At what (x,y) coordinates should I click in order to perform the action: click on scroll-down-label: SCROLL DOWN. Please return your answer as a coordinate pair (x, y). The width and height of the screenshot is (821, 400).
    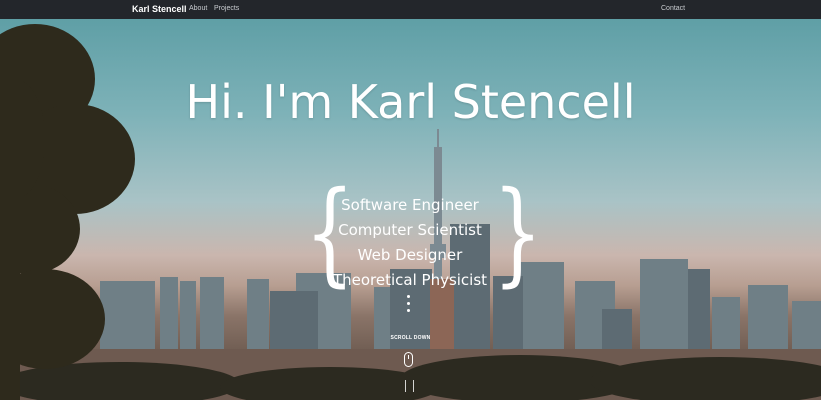
    Looking at the image, I should click on (410, 338).